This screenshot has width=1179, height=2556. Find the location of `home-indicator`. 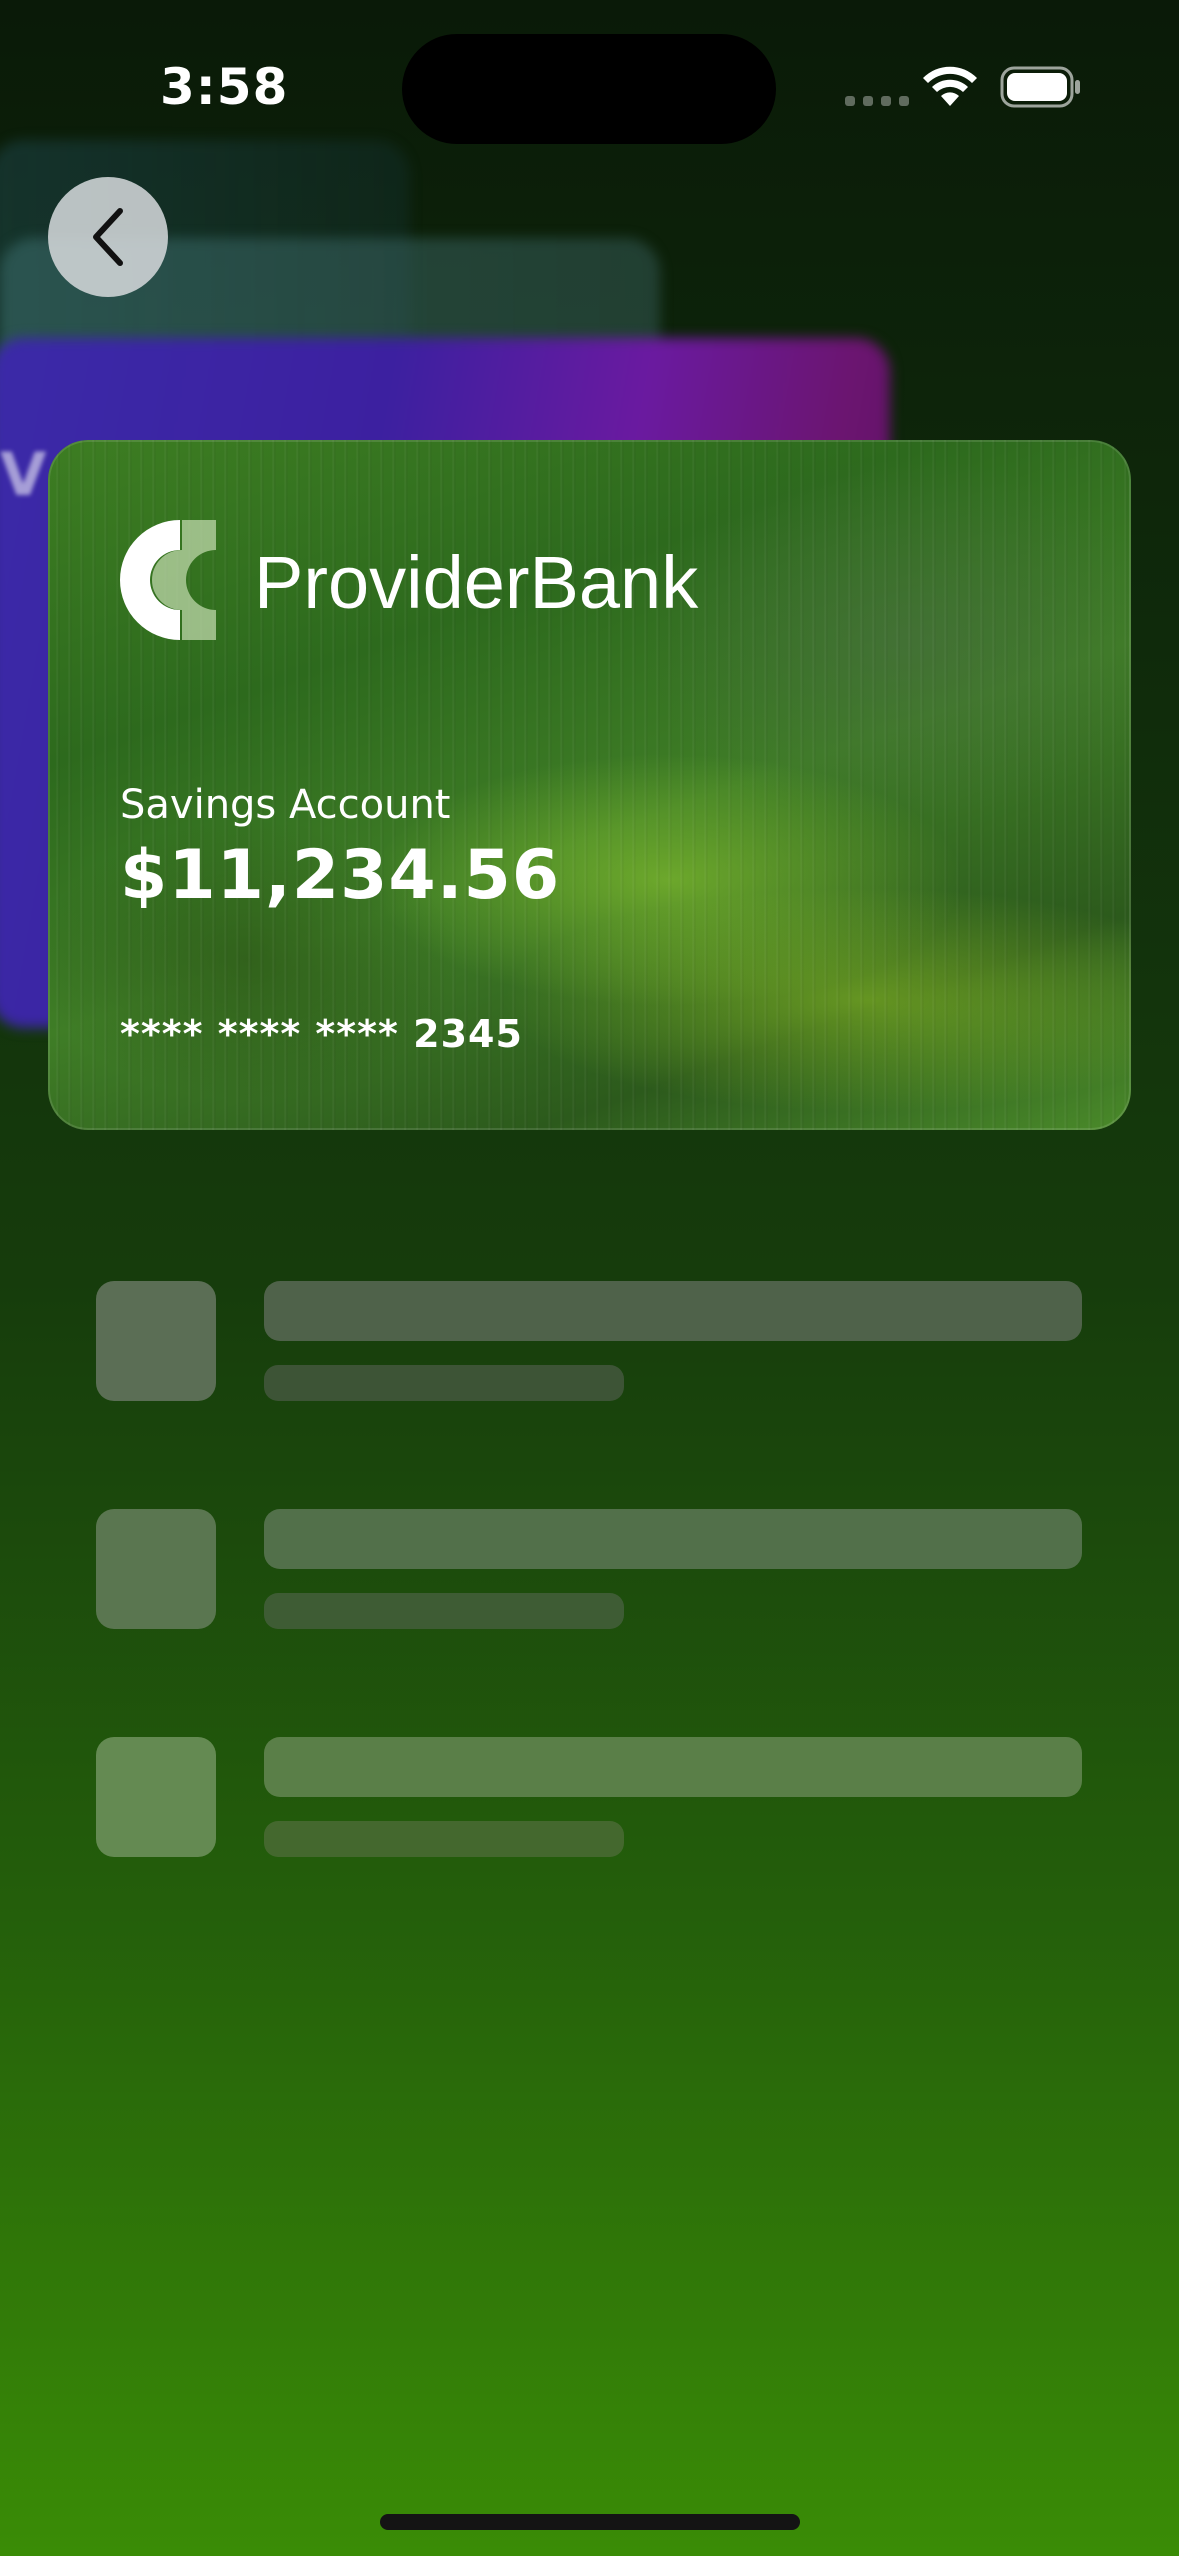

home-indicator is located at coordinates (590, 2522).